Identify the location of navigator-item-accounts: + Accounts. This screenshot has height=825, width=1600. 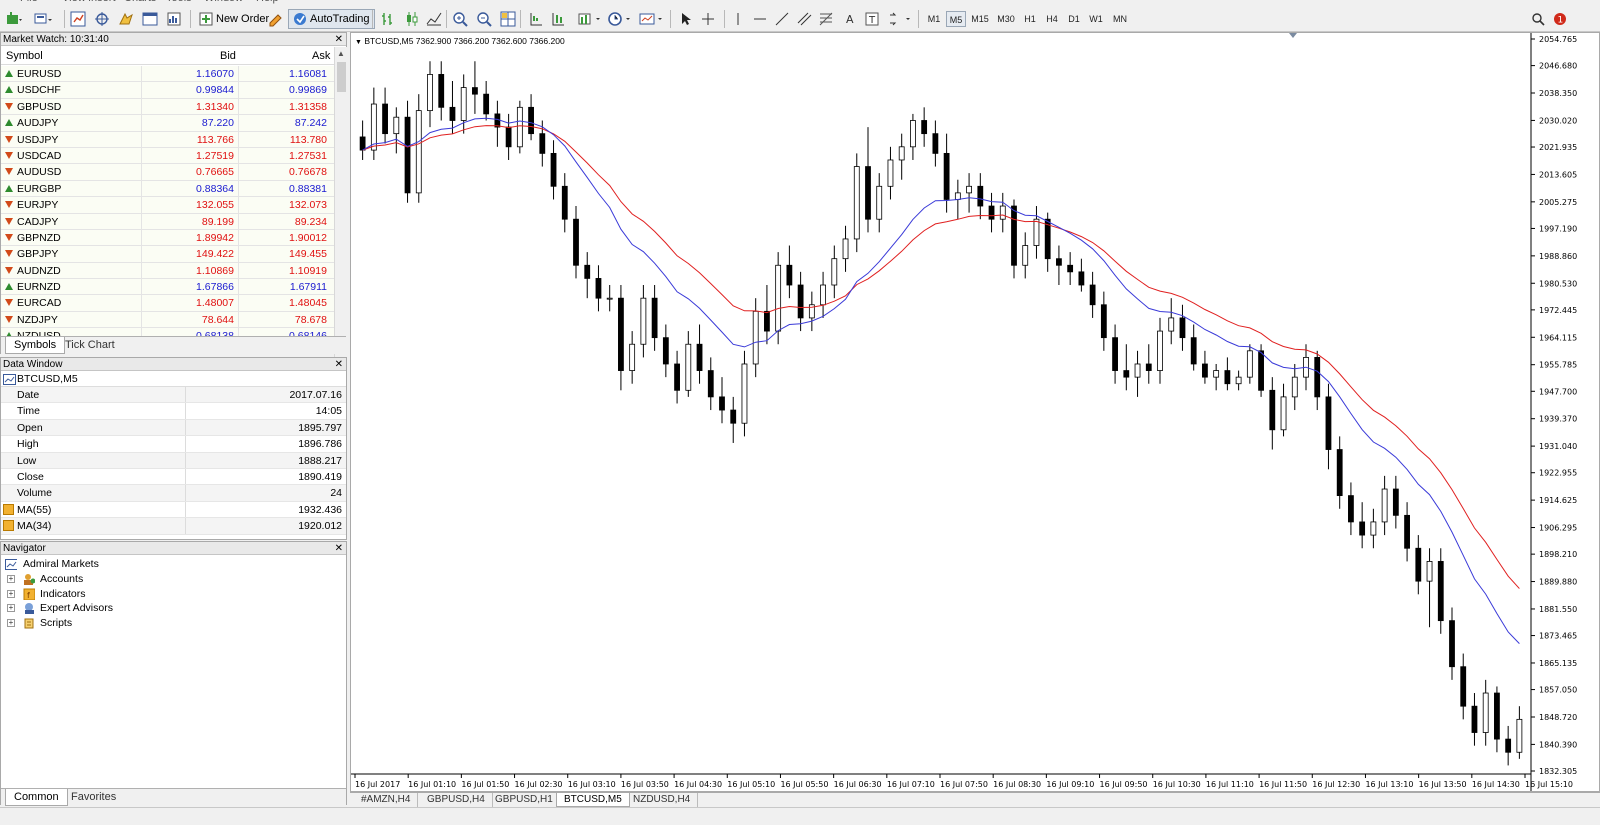
(173, 579).